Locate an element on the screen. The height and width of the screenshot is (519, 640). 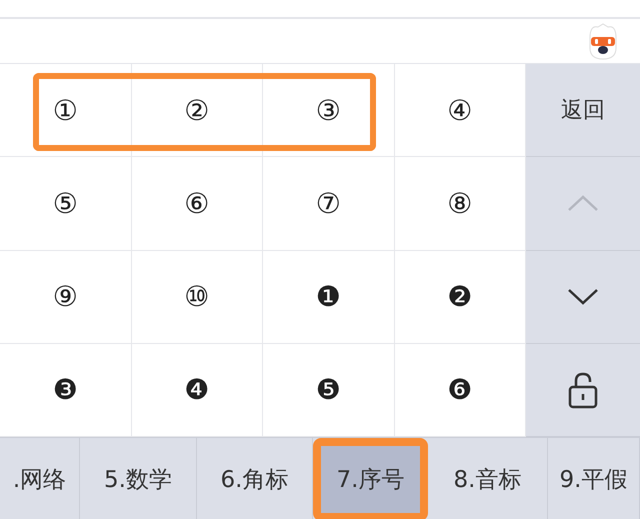
symbol-key: ⑥ is located at coordinates (197, 203).